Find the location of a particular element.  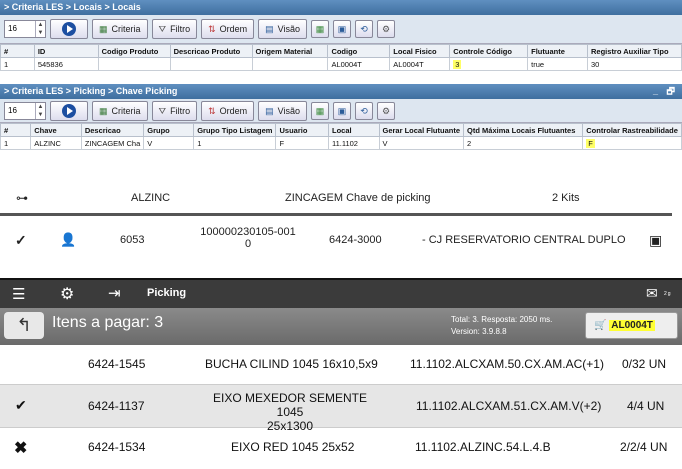

column-header-9: Registro Auxiliar Tipo is located at coordinates (634, 51).